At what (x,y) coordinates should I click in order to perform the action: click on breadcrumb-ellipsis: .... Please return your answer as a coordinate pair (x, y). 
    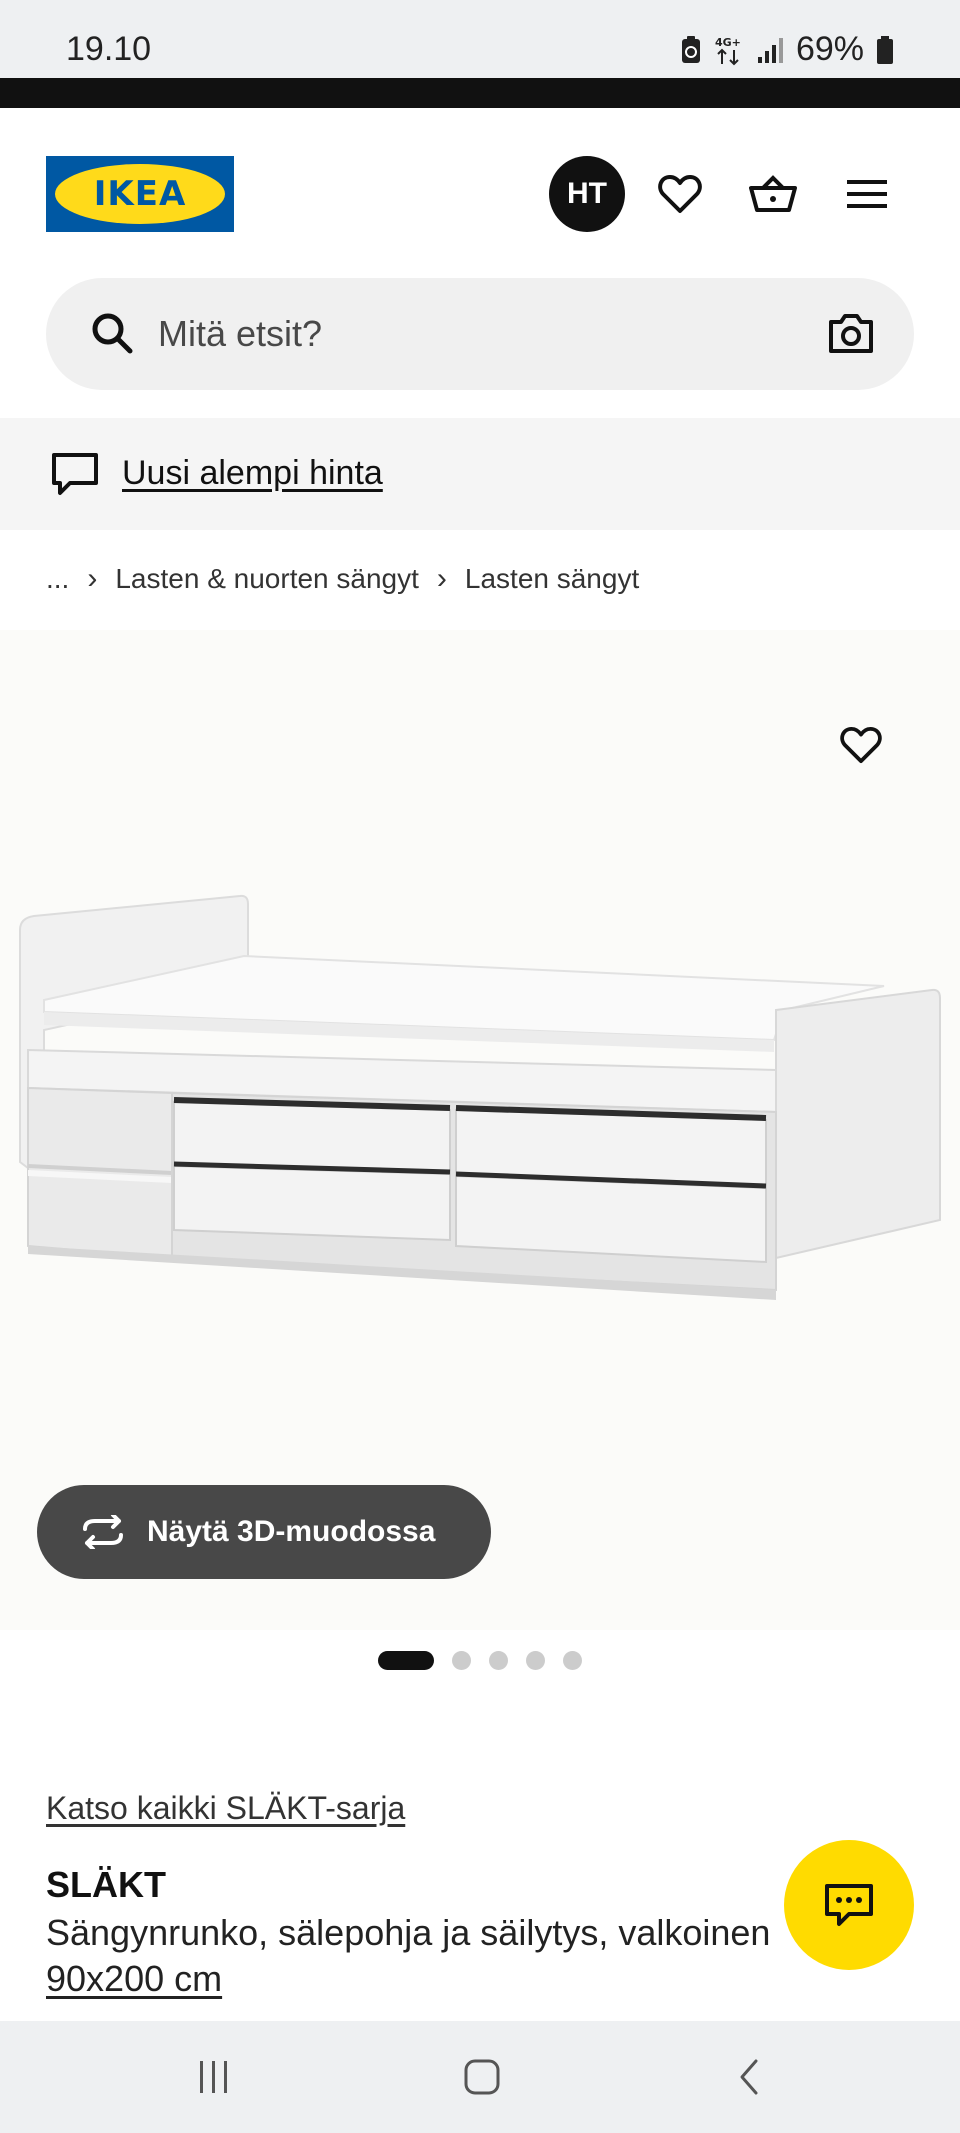
    Looking at the image, I should click on (57, 579).